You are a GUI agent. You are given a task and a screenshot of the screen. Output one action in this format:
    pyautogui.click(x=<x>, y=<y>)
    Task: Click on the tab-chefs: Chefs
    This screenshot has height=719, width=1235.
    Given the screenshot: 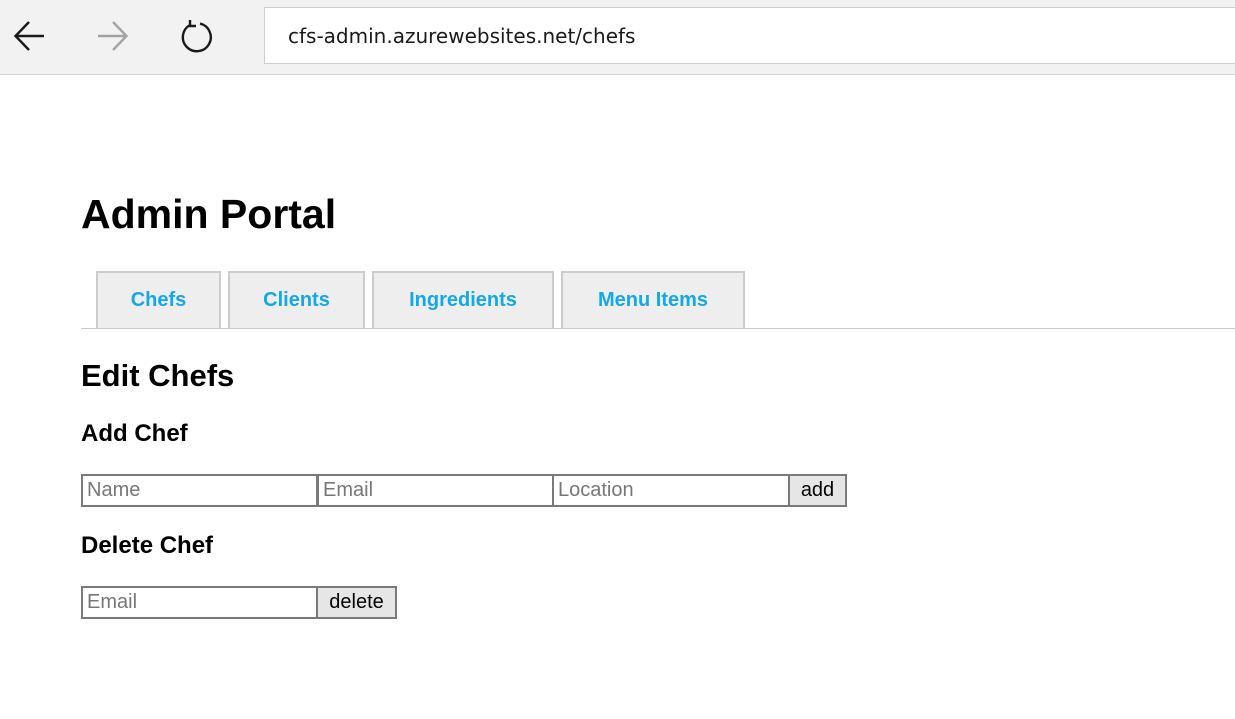 What is the action you would take?
    pyautogui.click(x=158, y=299)
    